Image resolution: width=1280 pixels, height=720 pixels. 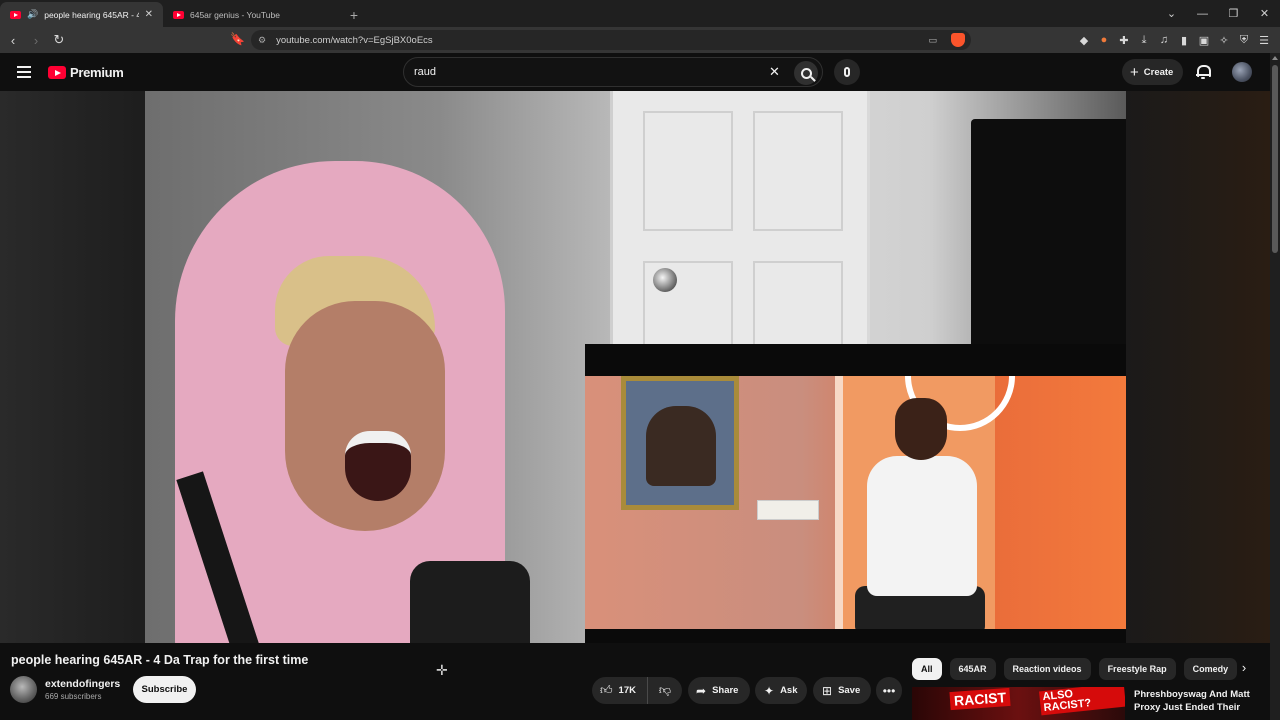 I want to click on more-horizontal-icon: •••, so click(x=889, y=690).